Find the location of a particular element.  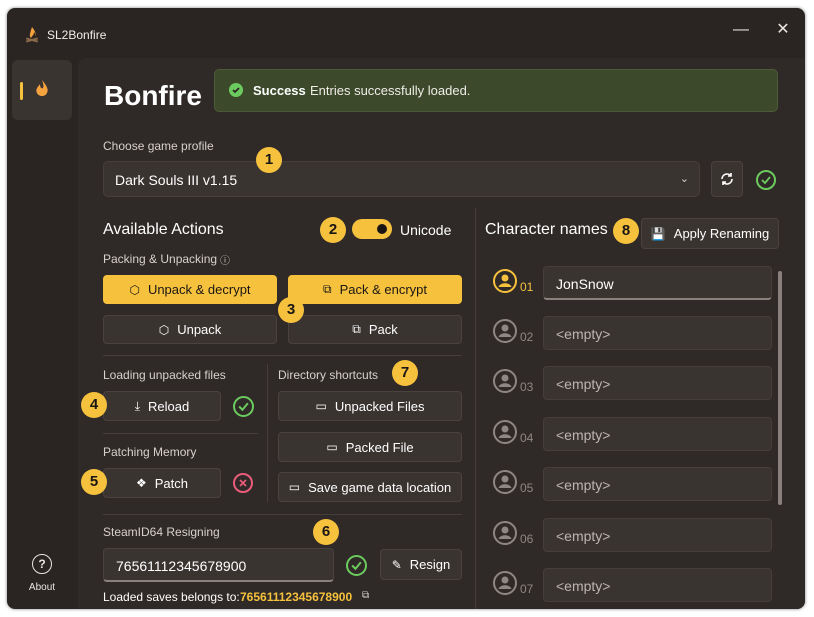

save-location-label: Save game data location is located at coordinates (380, 487).